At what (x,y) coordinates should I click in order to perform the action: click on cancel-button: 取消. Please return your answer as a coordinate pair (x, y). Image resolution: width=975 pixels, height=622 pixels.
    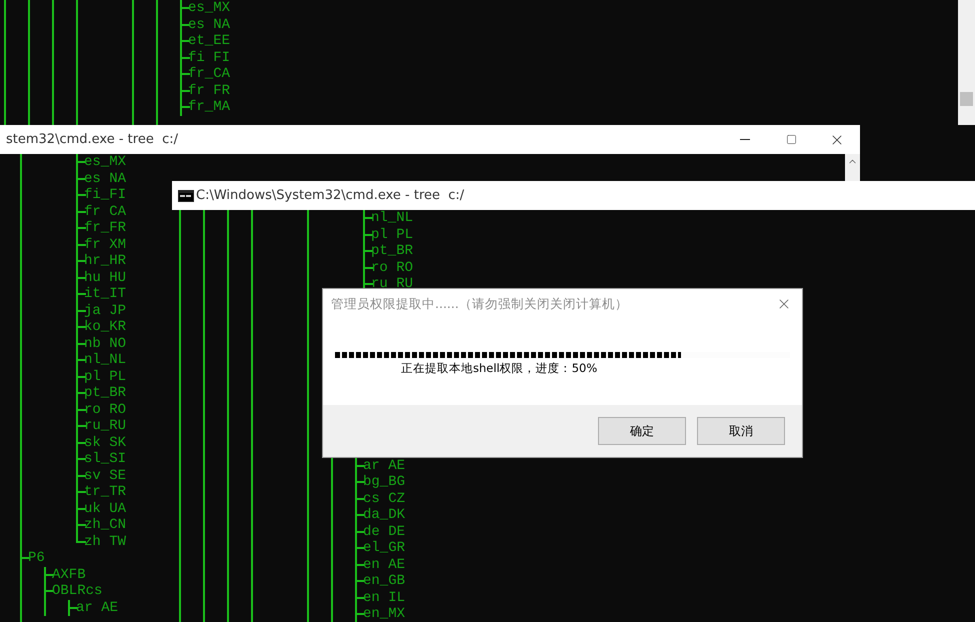
    Looking at the image, I should click on (741, 431).